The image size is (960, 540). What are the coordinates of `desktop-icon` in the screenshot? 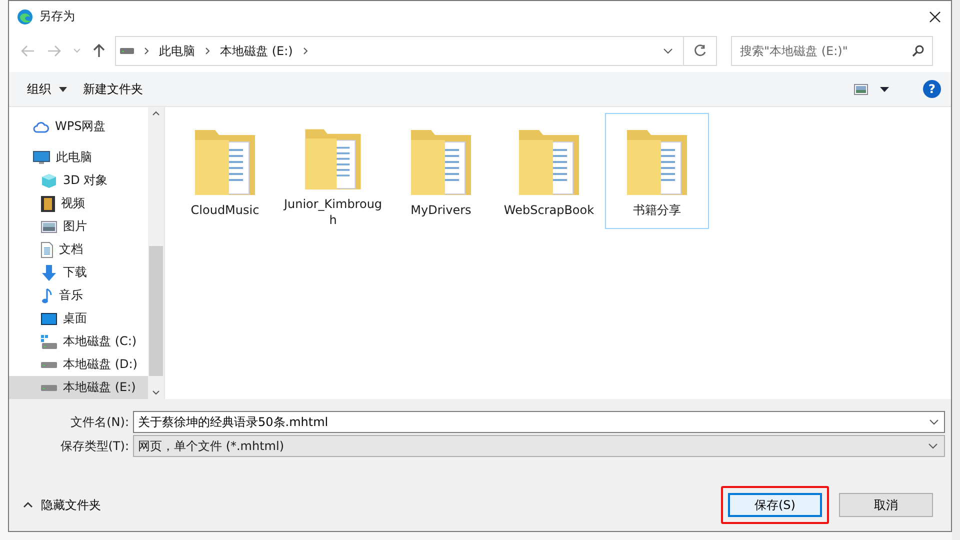 It's located at (49, 318).